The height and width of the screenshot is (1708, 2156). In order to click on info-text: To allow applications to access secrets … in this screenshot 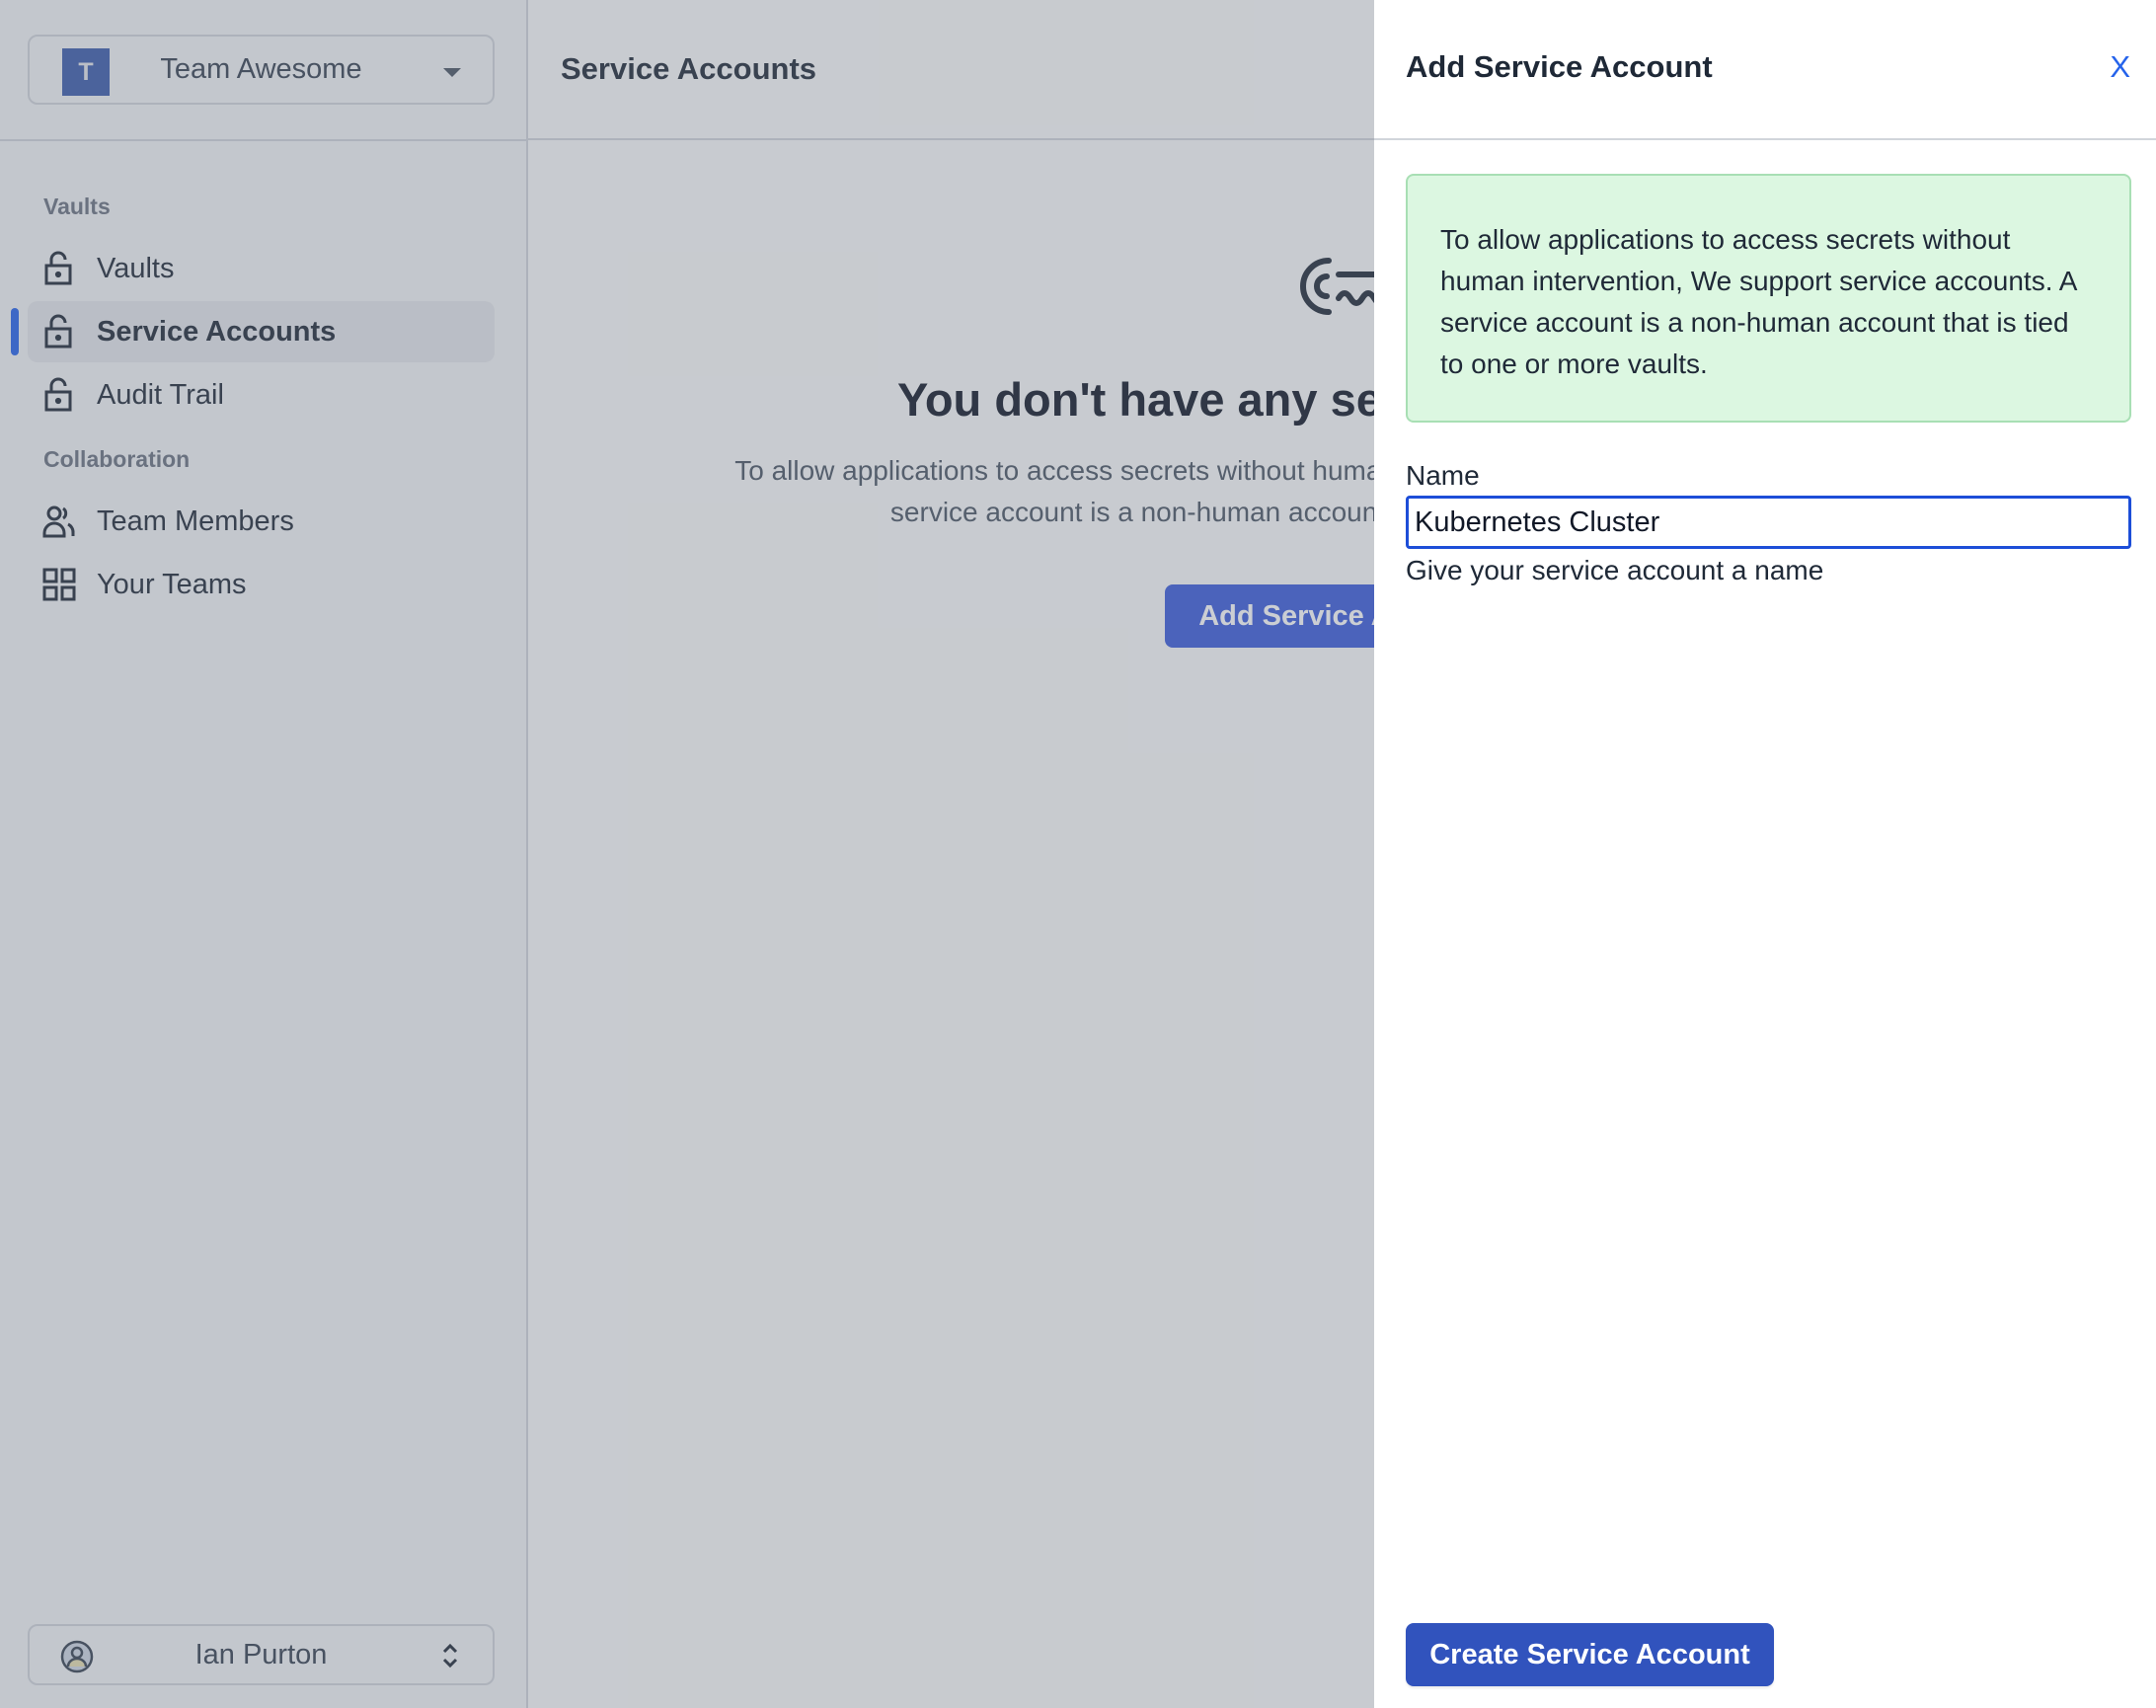, I will do `click(1758, 301)`.